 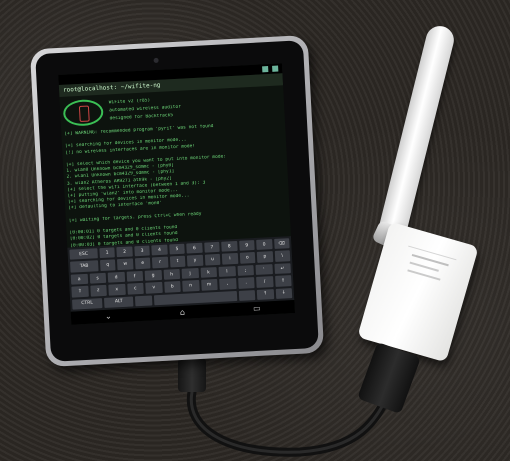 I want to click on keyboard-key: 9, so click(x=246, y=246).